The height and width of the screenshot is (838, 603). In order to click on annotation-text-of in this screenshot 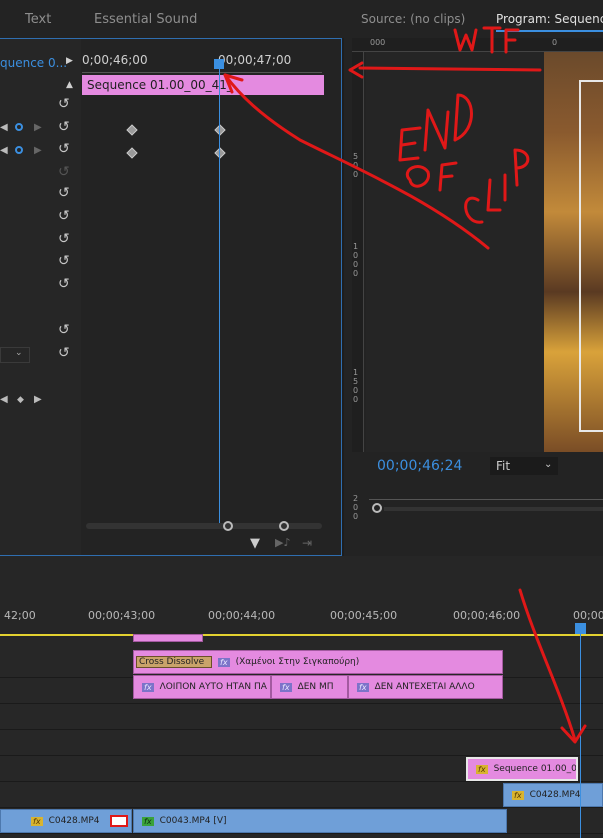, I will do `click(431, 176)`.